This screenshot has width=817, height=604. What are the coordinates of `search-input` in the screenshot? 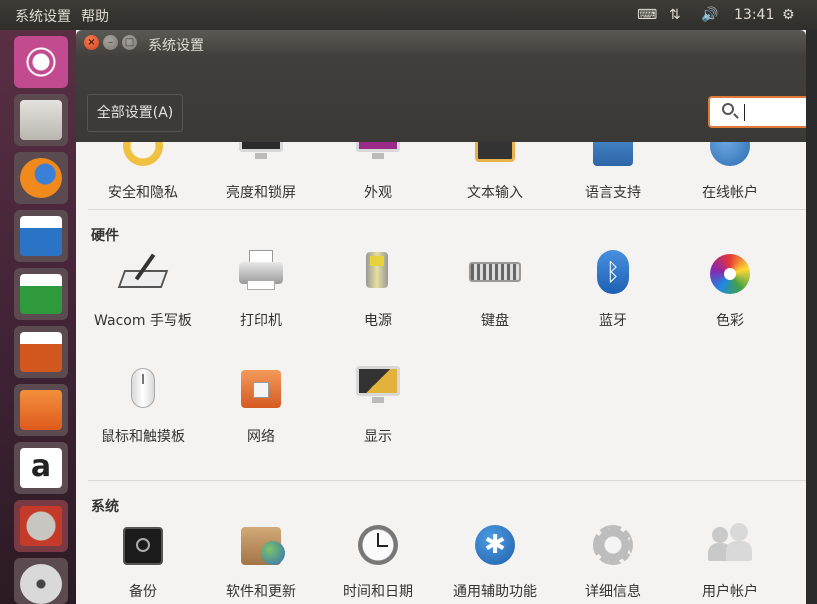 It's located at (758, 112).